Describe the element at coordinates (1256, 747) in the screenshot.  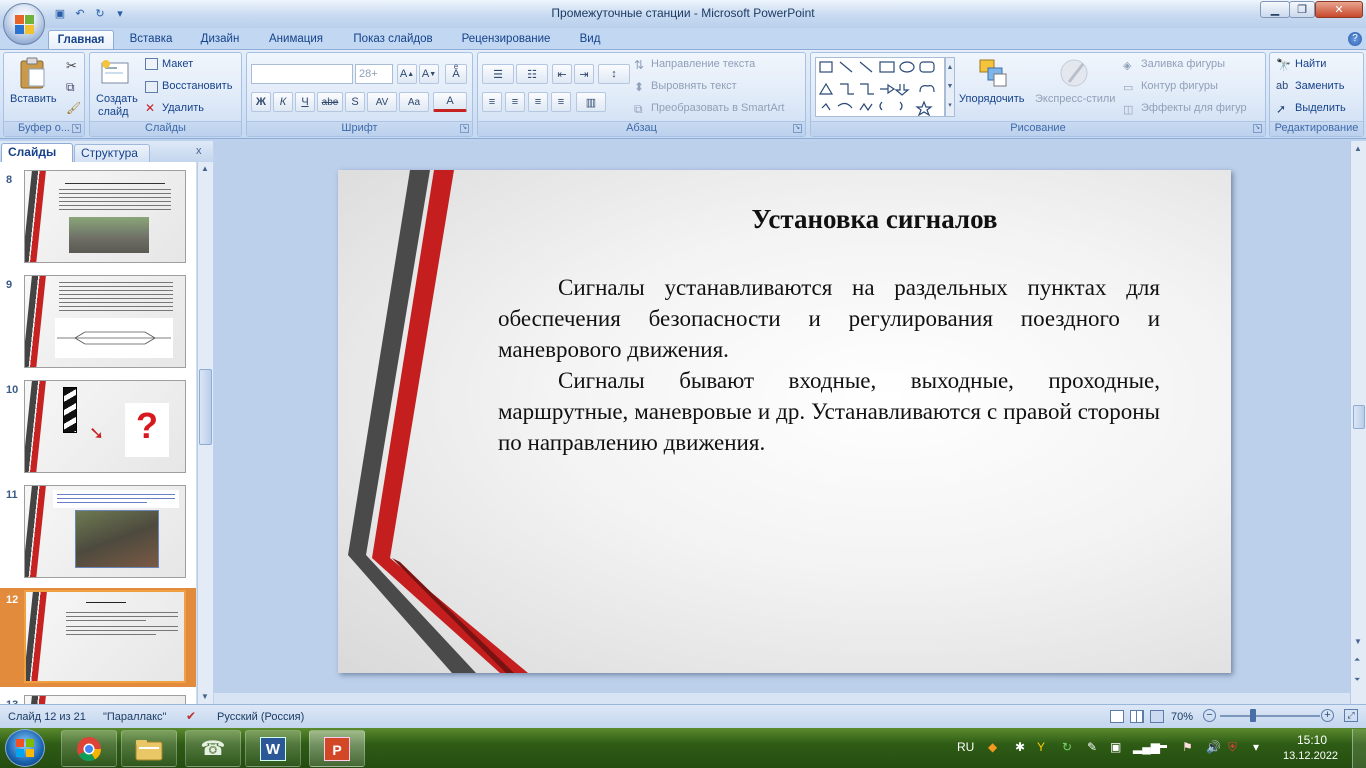
I see `tray-expand-icon: ▾` at that location.